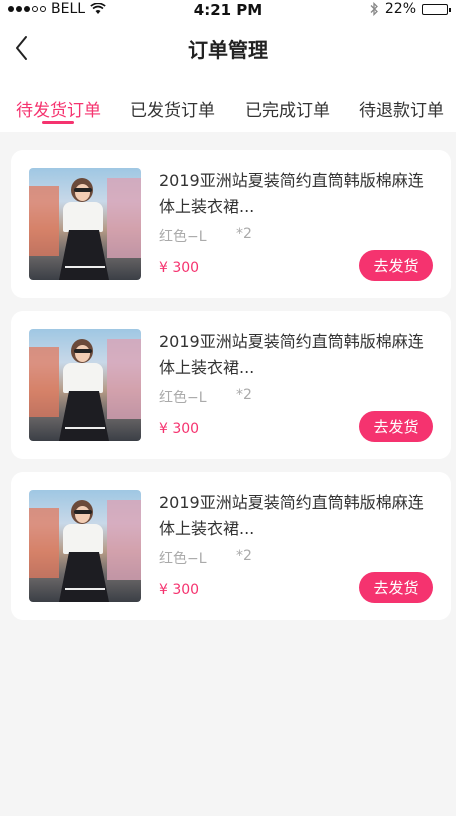 This screenshot has width=456, height=816. Describe the element at coordinates (287, 108) in the screenshot. I see `tab-completed: 已完成订单` at that location.